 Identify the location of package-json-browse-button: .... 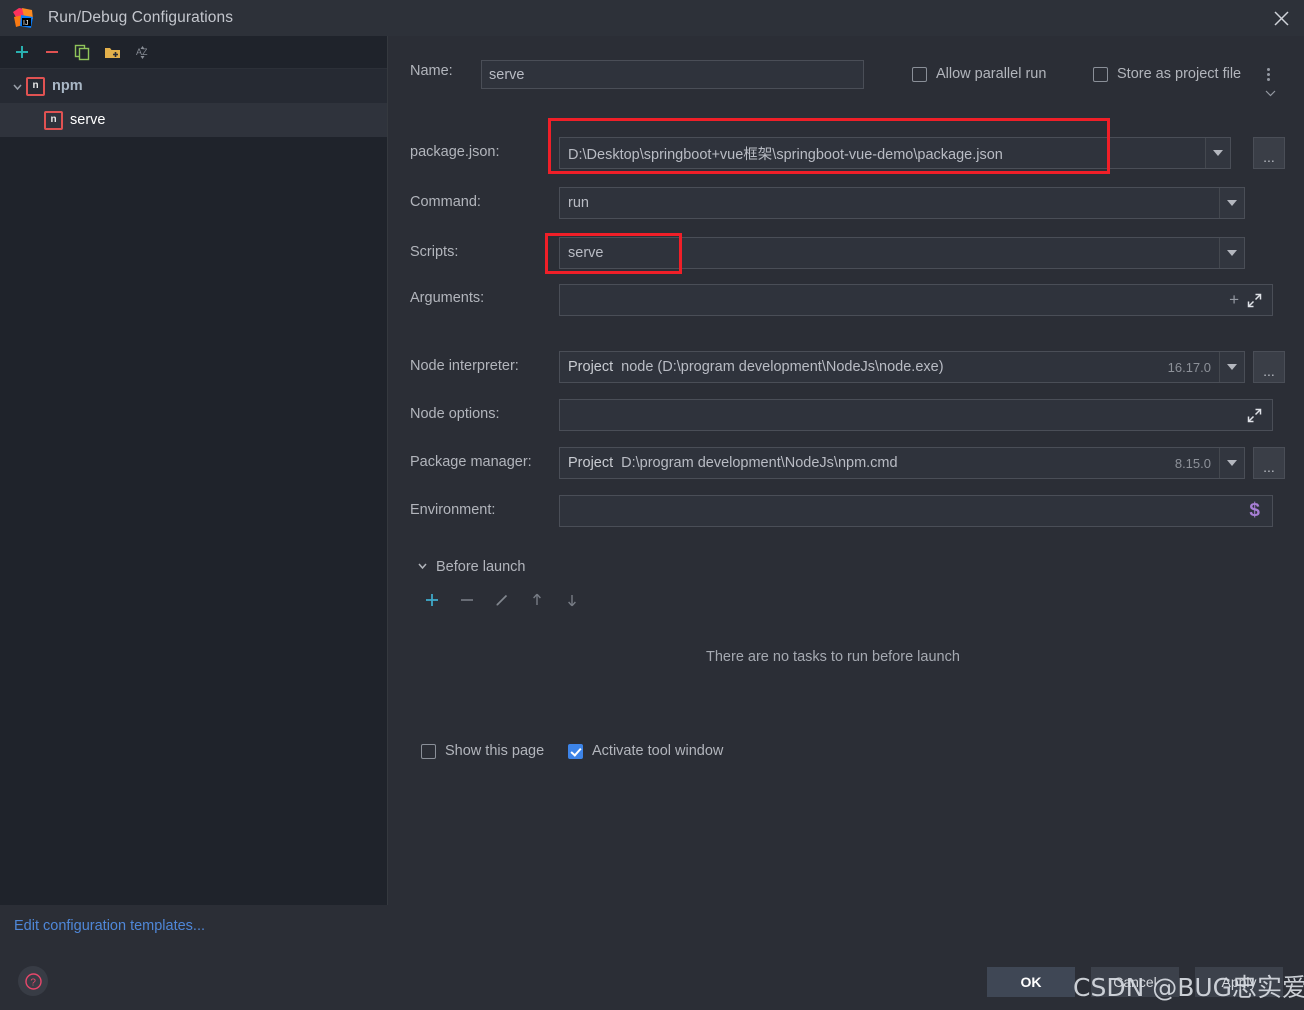
(1269, 153).